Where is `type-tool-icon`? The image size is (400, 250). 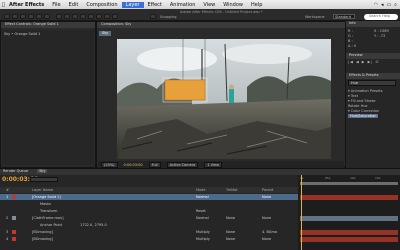
type-tool-icon is located at coordinates (75, 16).